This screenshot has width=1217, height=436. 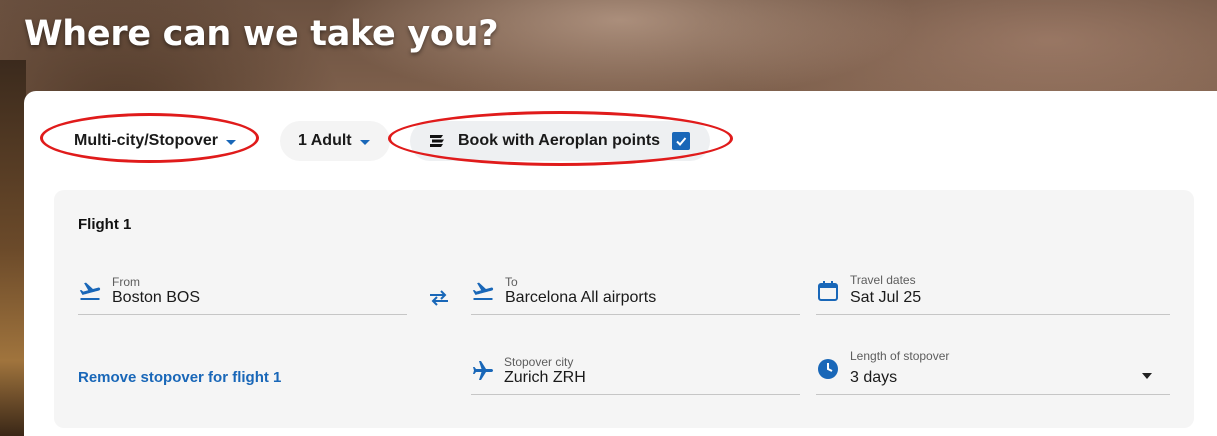 What do you see at coordinates (511, 282) in the screenshot?
I see `to-label: To` at bounding box center [511, 282].